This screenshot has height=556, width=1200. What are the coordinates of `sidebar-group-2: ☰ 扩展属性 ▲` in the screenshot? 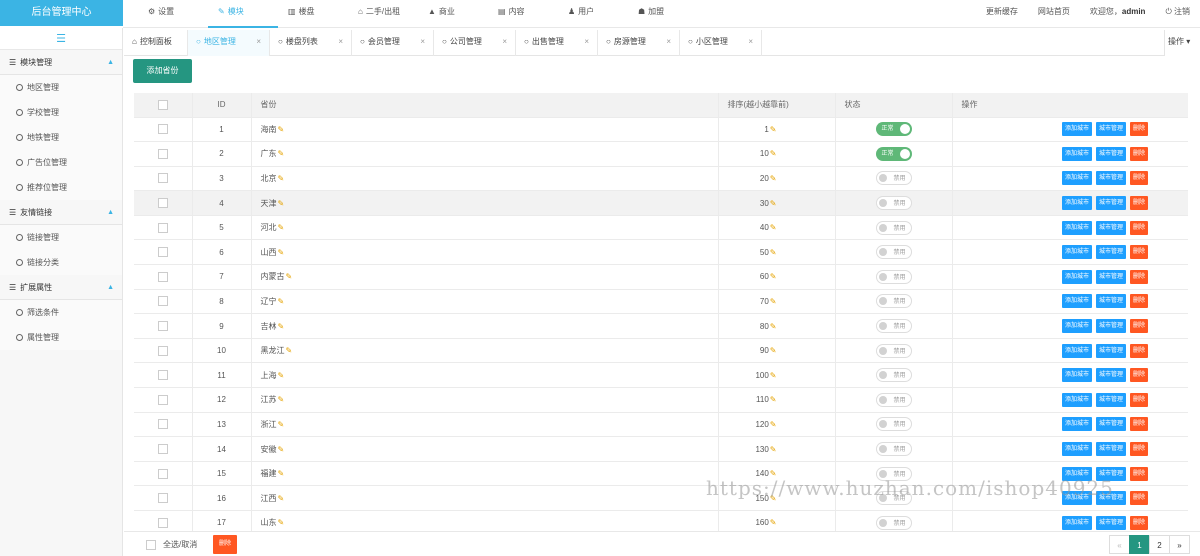 It's located at (61, 287).